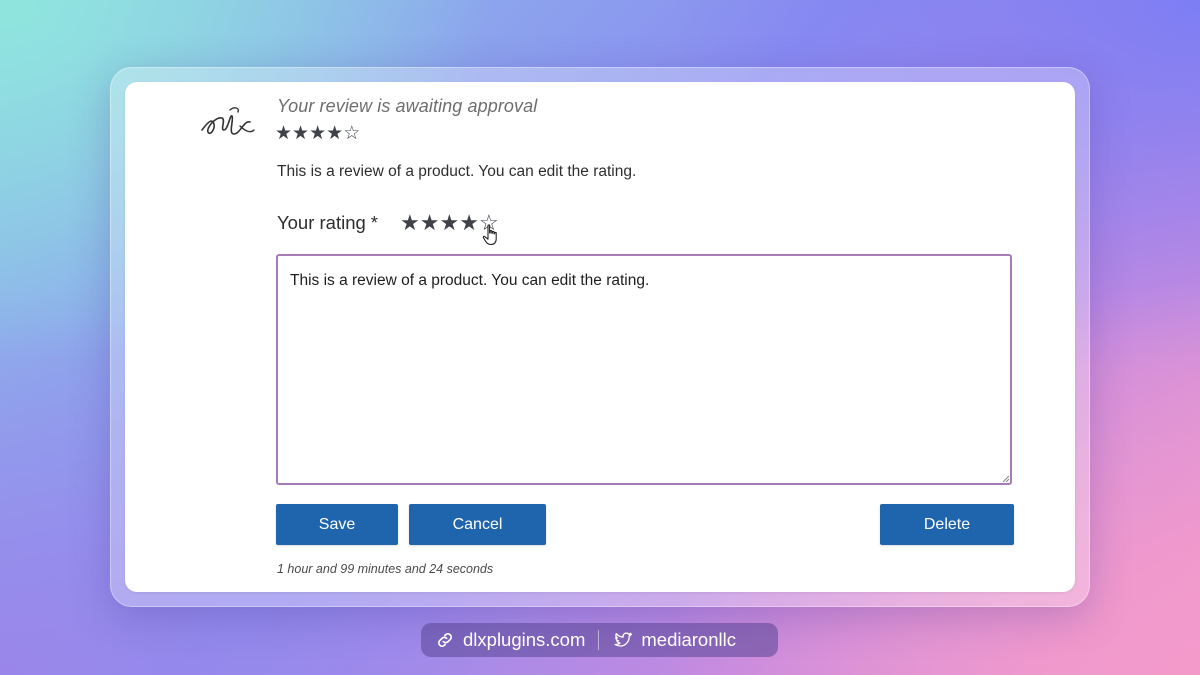  What do you see at coordinates (228, 121) in the screenshot?
I see `signature-avatar` at bounding box center [228, 121].